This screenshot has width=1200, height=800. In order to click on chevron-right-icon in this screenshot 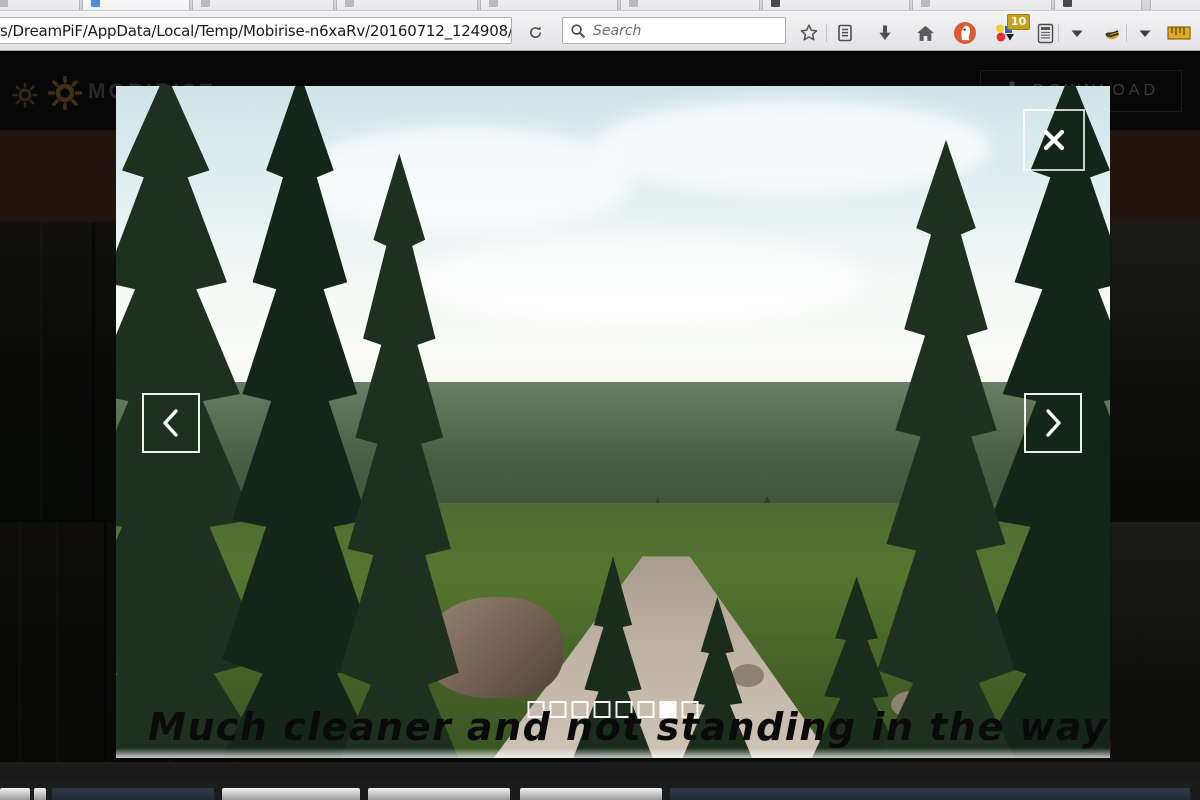, I will do `click(1053, 423)`.